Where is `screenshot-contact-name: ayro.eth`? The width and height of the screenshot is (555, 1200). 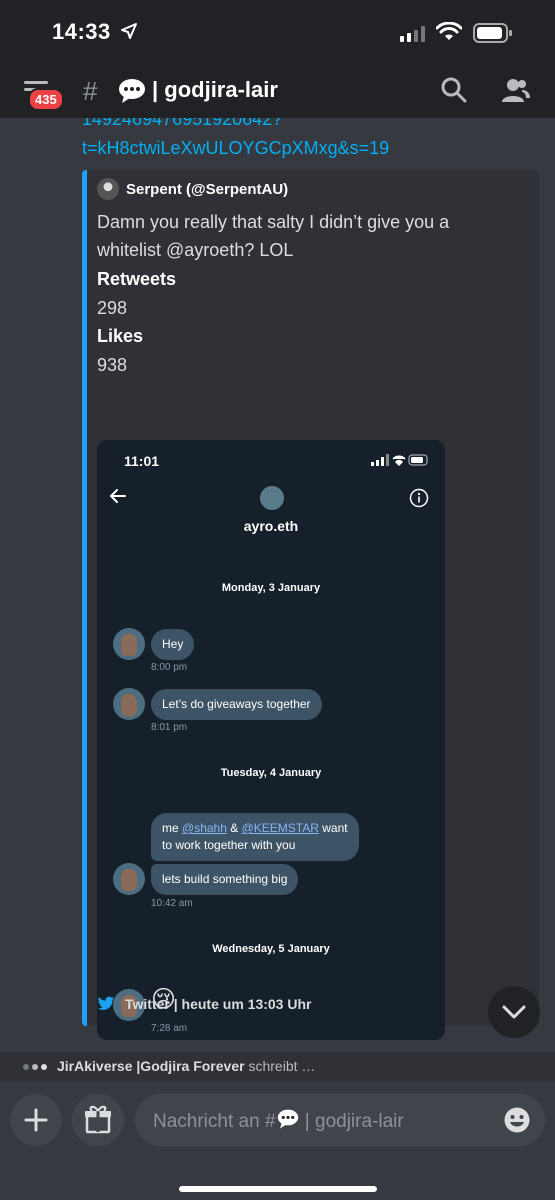
screenshot-contact-name: ayro.eth is located at coordinates (271, 526).